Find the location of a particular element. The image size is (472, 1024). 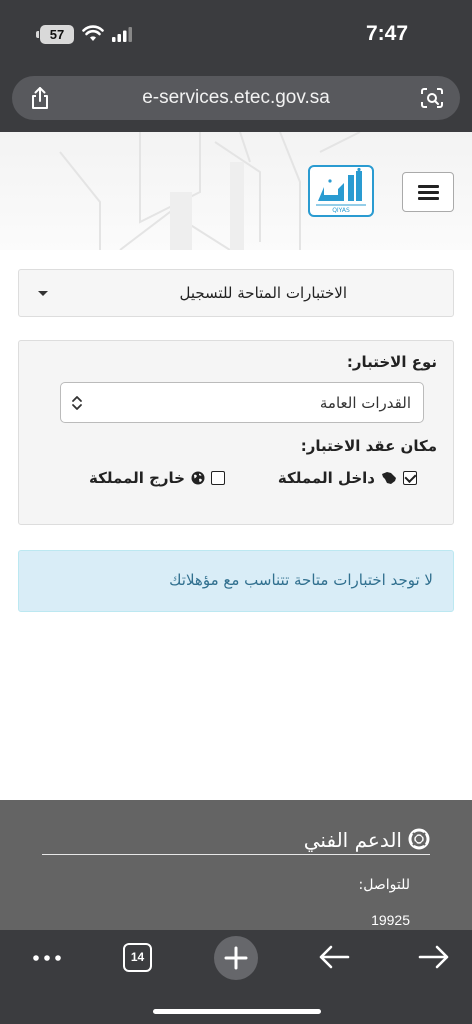

site-footer: الدعم الفني للتواصل: 19925 is located at coordinates (236, 865).